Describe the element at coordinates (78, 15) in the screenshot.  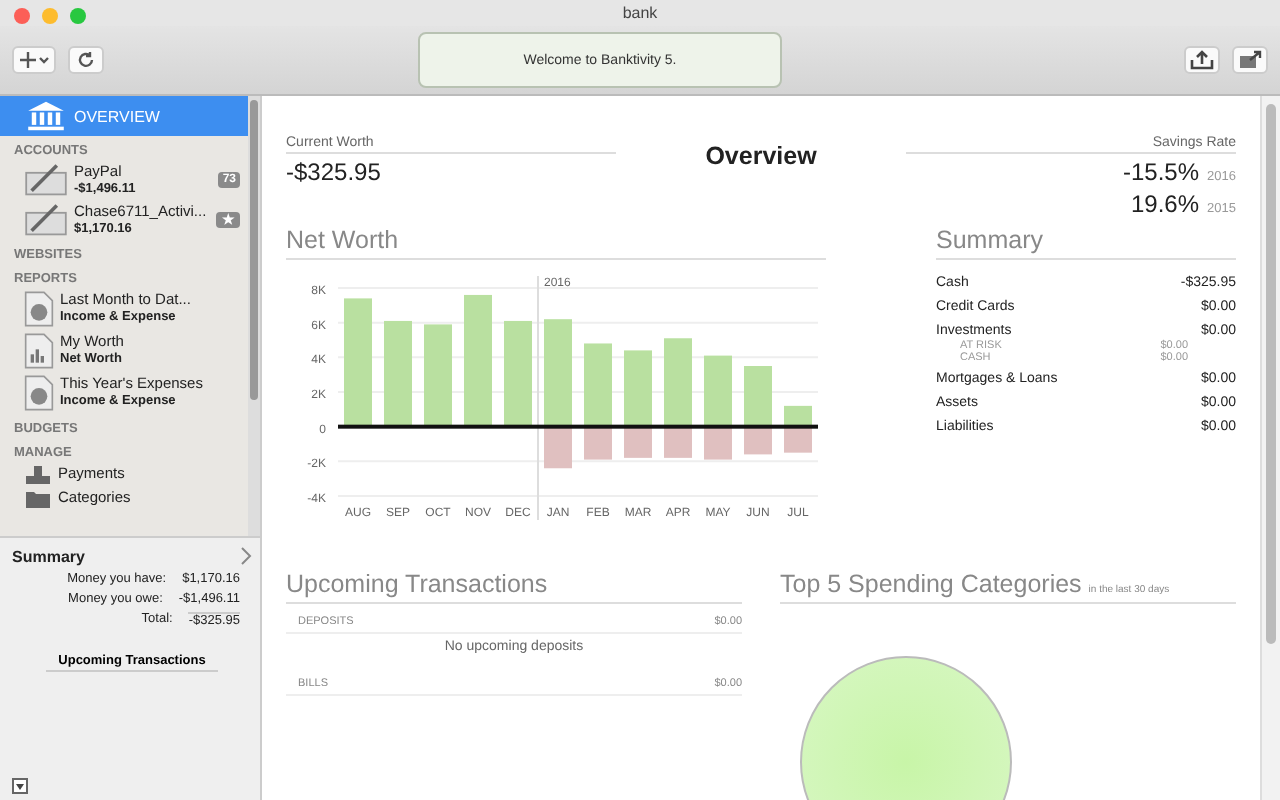
I see `zoom-button` at that location.